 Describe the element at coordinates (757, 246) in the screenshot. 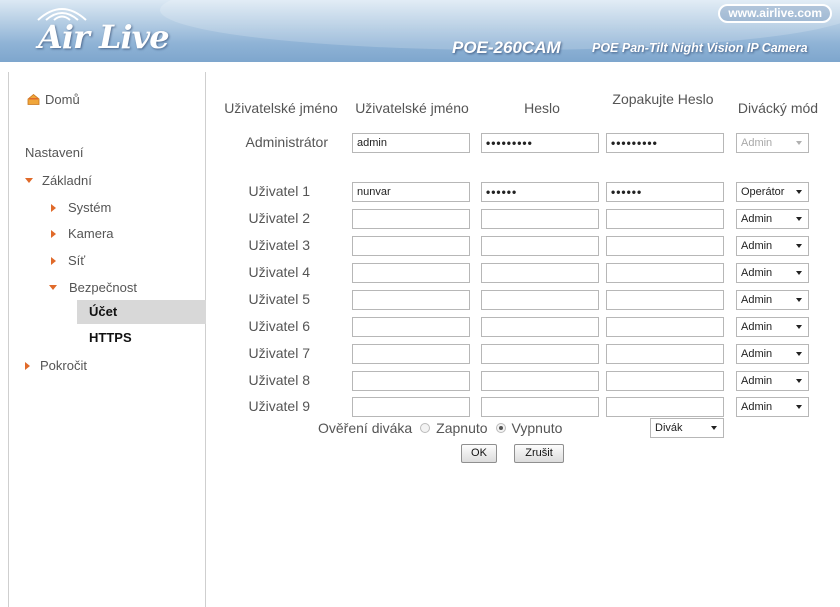

I see `user-3-mode-value: Admin` at that location.